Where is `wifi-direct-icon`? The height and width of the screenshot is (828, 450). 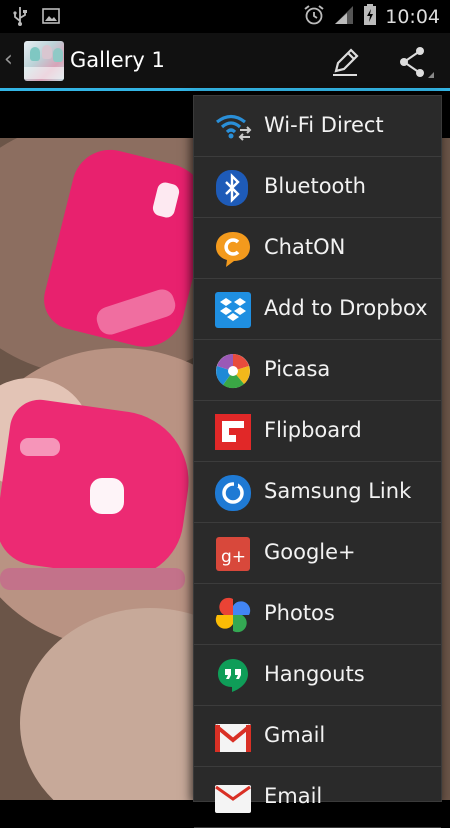
wifi-direct-icon is located at coordinates (233, 127).